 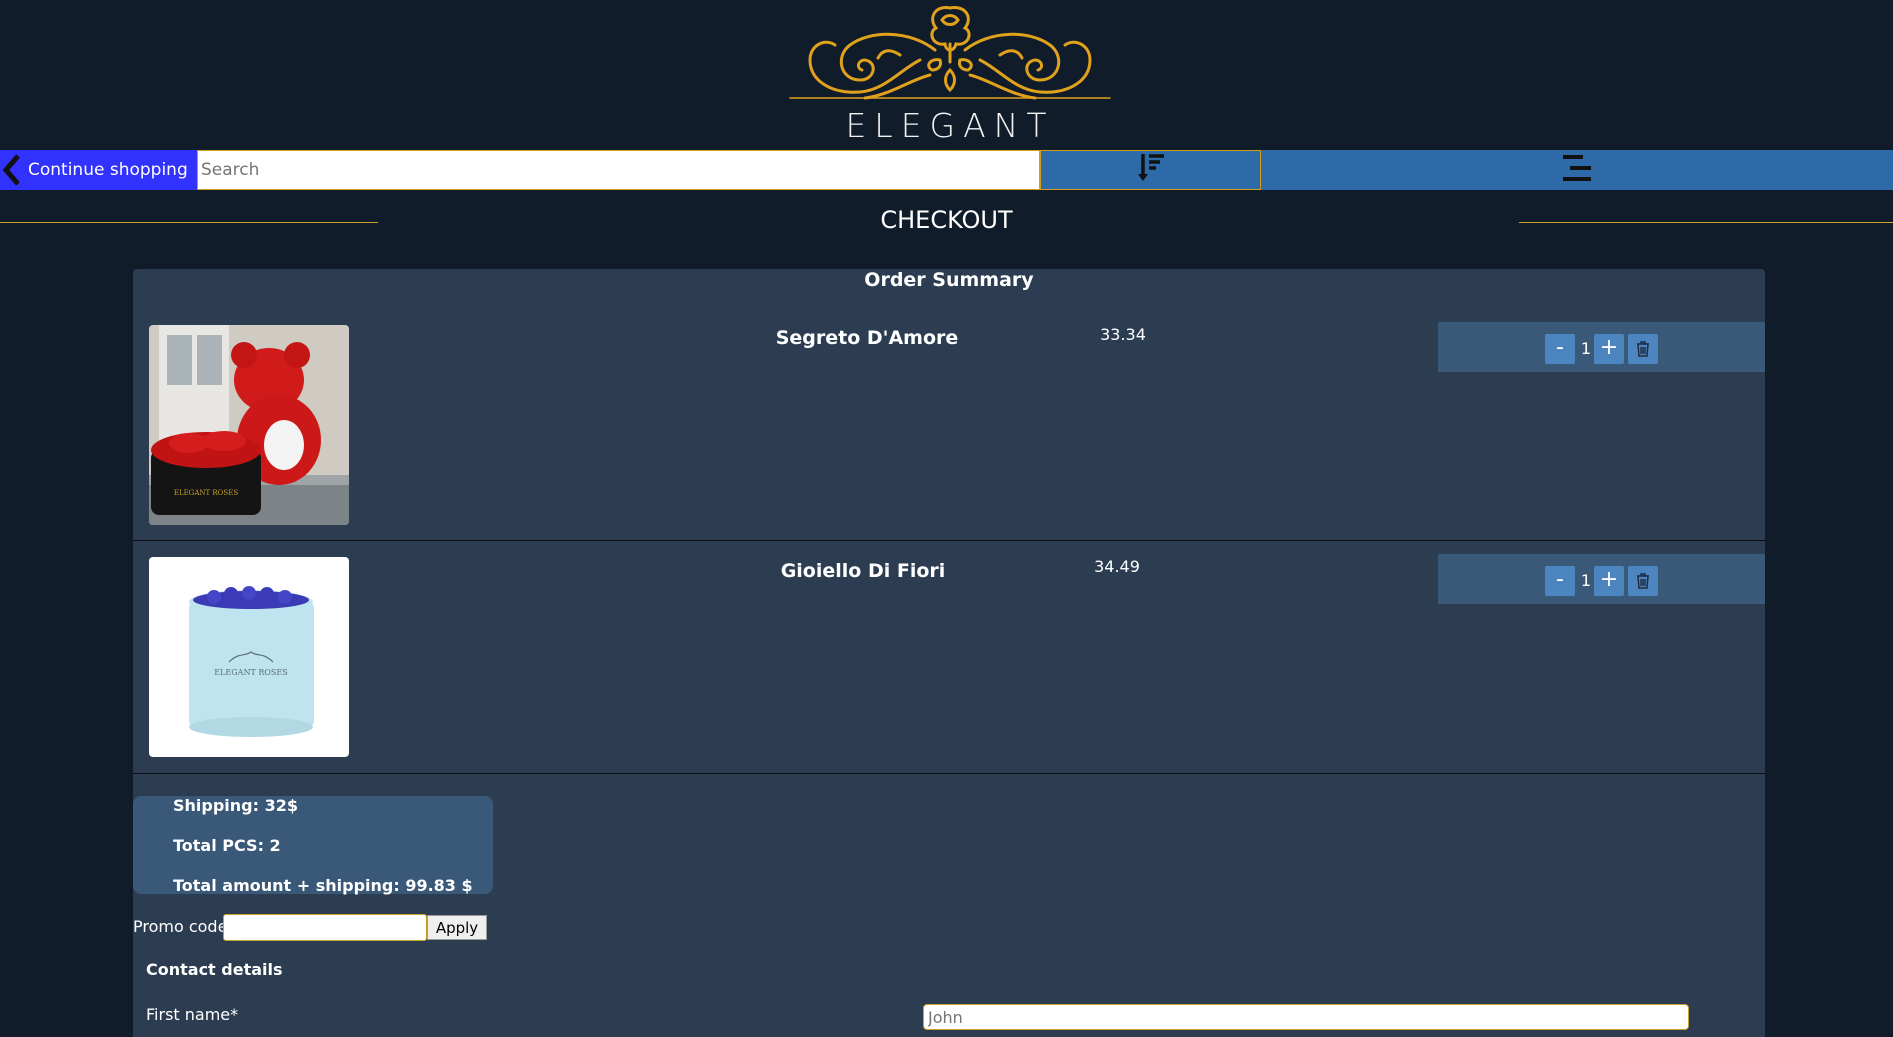 I want to click on shipping-cost: Shipping: 32$, so click(x=235, y=805).